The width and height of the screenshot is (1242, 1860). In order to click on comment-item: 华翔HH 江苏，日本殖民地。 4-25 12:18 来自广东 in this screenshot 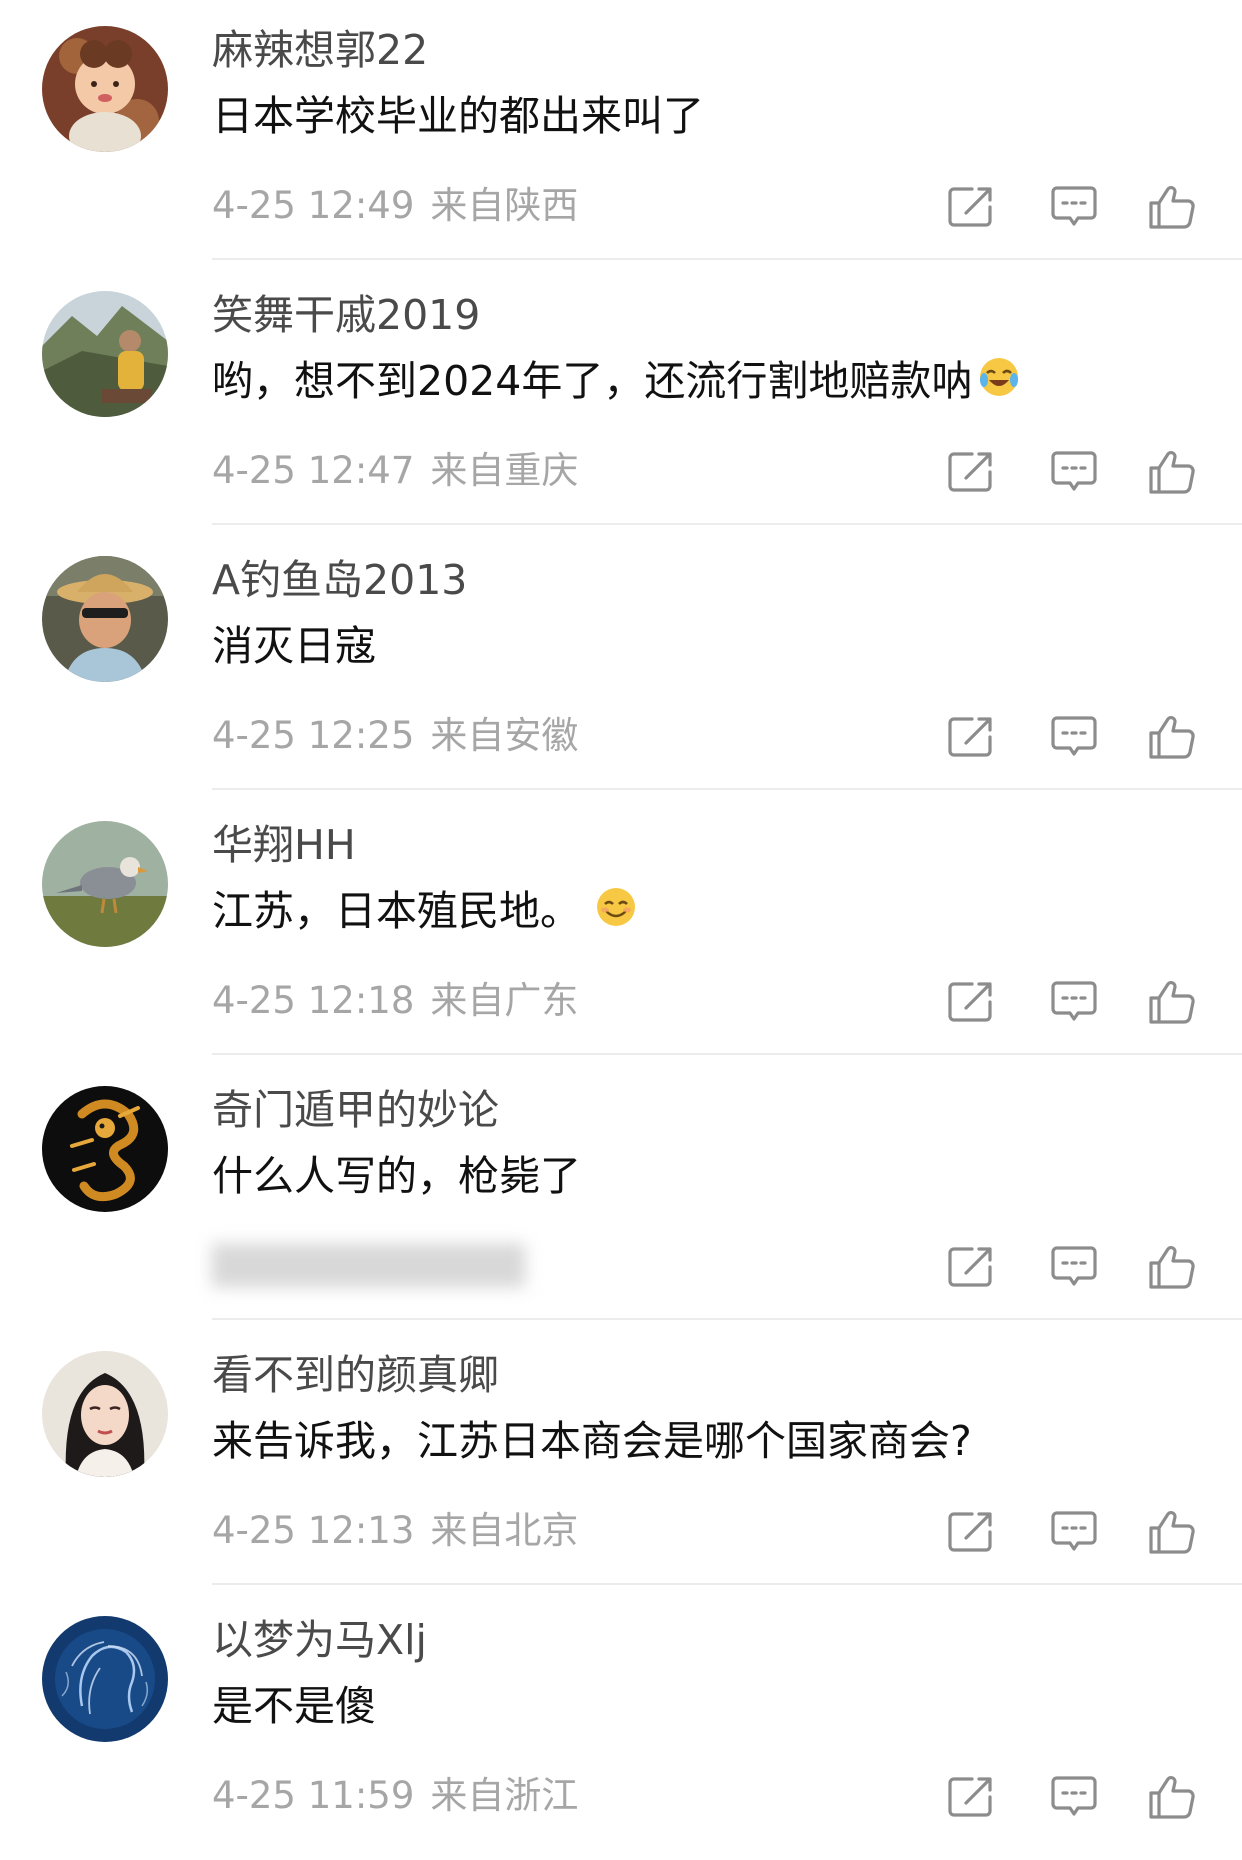, I will do `click(621, 927)`.